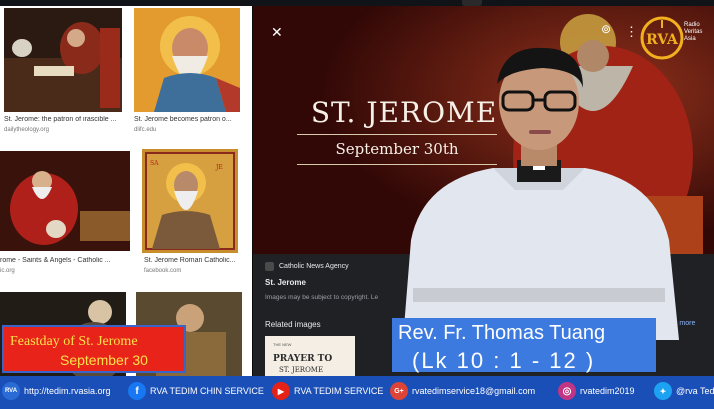 The height and width of the screenshot is (409, 714). I want to click on instagram-icon: ◎, so click(567, 391).